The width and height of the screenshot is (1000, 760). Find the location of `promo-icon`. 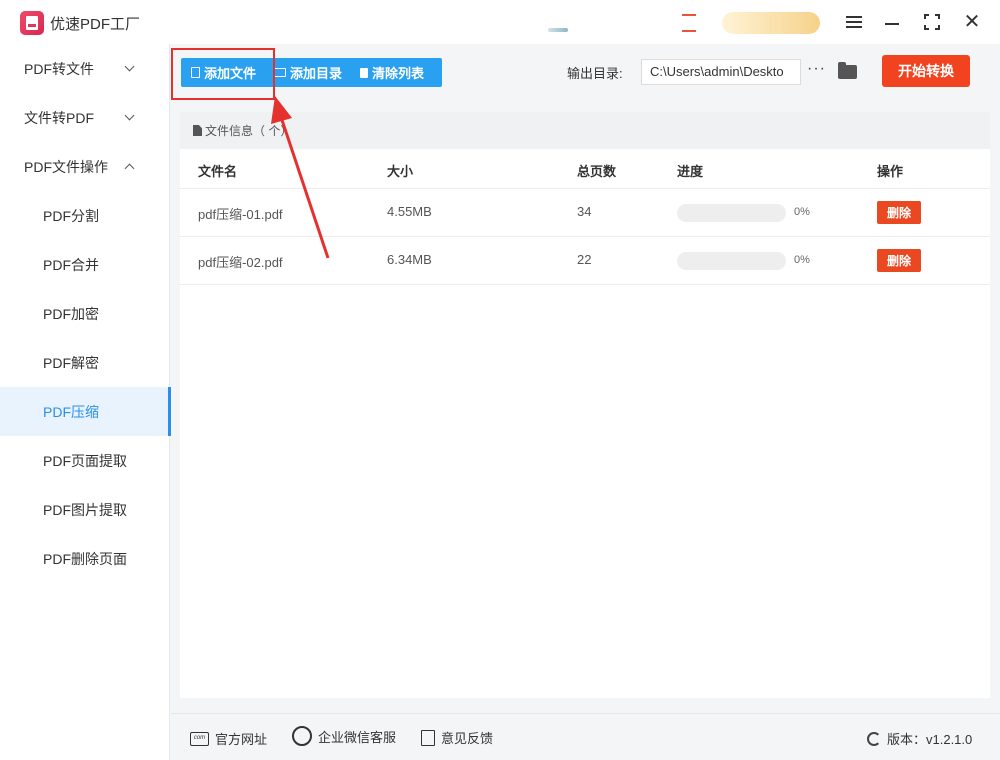

promo-icon is located at coordinates (558, 30).